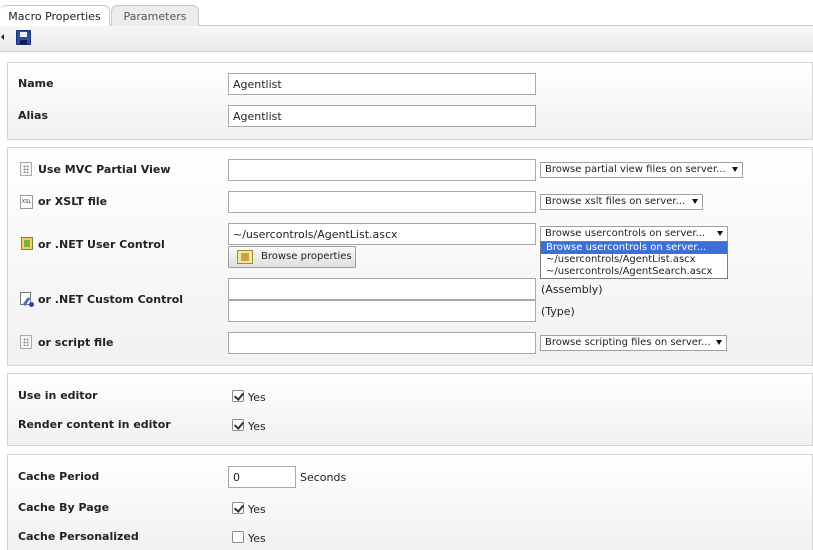 This screenshot has width=813, height=550. Describe the element at coordinates (104, 169) in the screenshot. I see `mvc-label: Use MVC Partial View` at that location.